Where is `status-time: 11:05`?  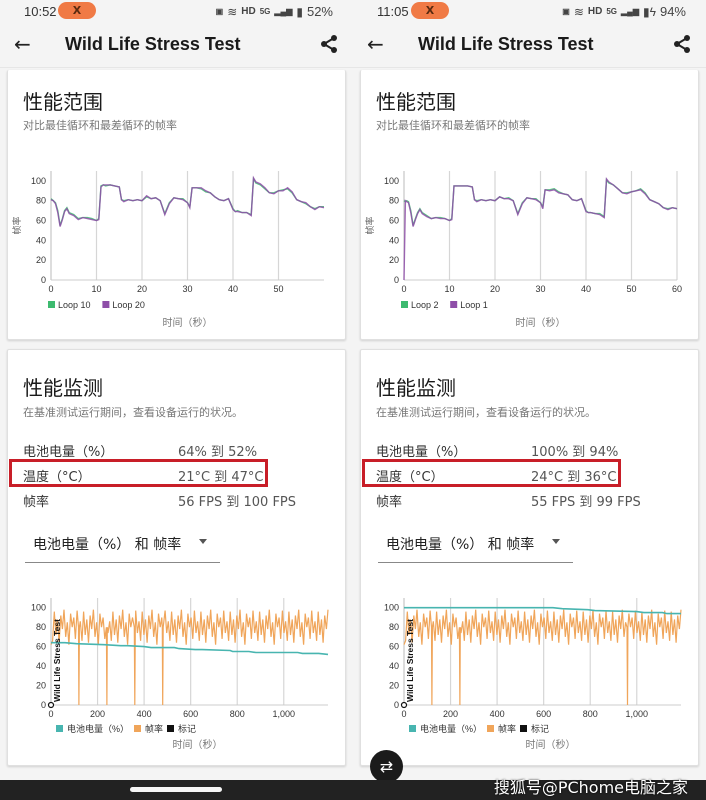 status-time: 11:05 is located at coordinates (393, 11).